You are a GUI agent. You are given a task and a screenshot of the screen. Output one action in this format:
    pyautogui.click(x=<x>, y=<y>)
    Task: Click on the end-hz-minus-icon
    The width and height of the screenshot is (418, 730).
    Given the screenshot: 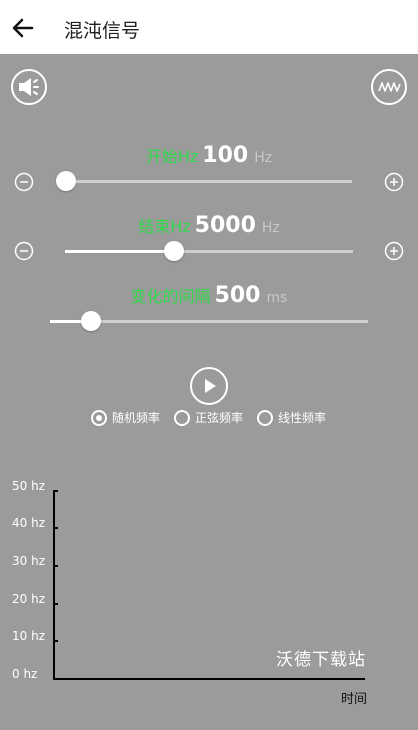 What is the action you would take?
    pyautogui.click(x=24, y=251)
    